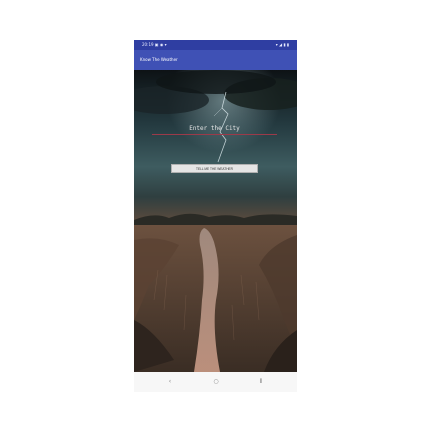 This screenshot has height=432, width=432. I want to click on app-bar: Know The Weather, so click(215, 60).